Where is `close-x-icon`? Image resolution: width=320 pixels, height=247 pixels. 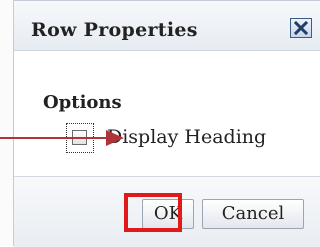 close-x-icon is located at coordinates (301, 28).